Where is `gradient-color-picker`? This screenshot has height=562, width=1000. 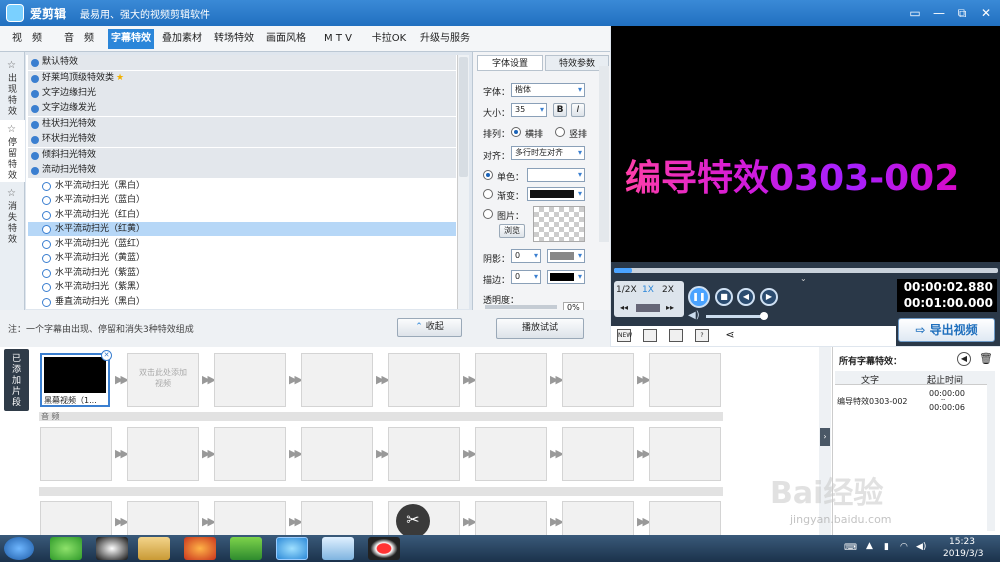 gradient-color-picker is located at coordinates (556, 194).